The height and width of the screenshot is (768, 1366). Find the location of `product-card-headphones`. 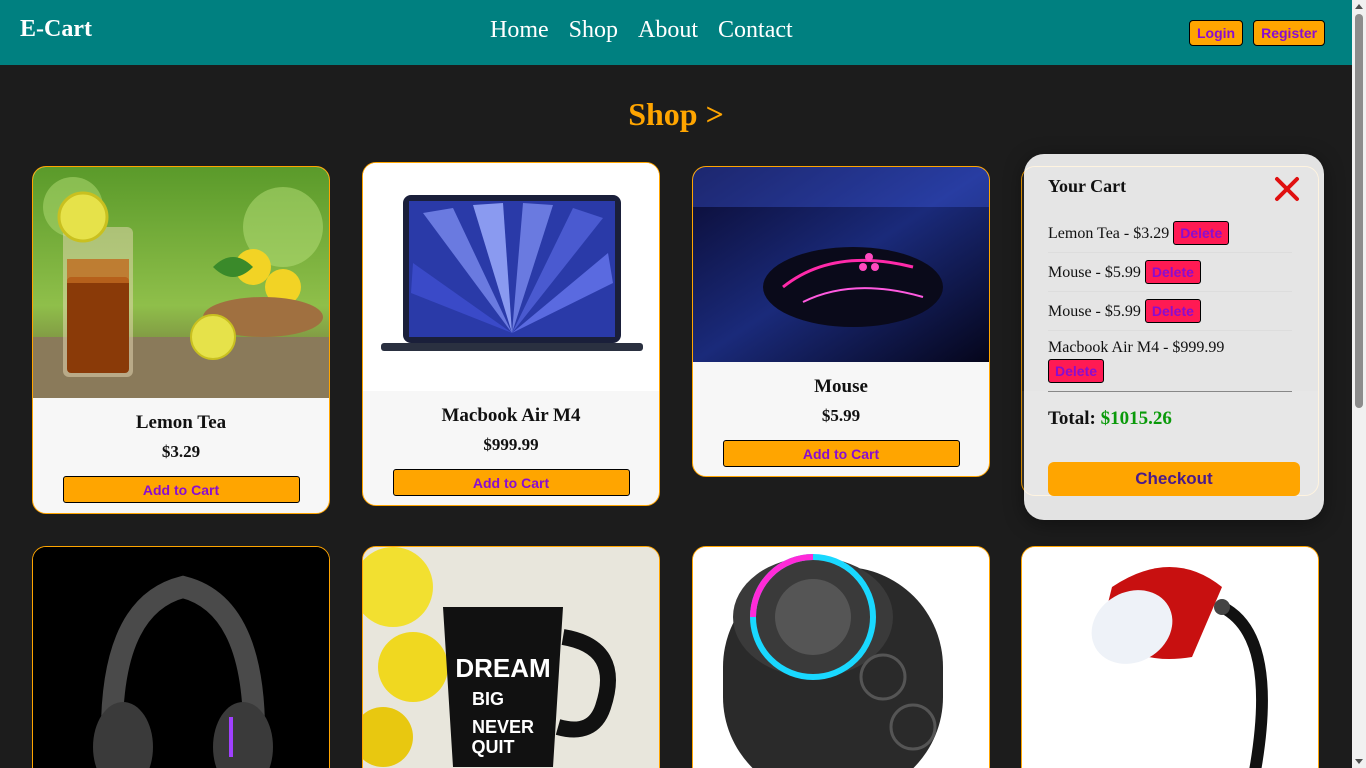

product-card-headphones is located at coordinates (181, 657).